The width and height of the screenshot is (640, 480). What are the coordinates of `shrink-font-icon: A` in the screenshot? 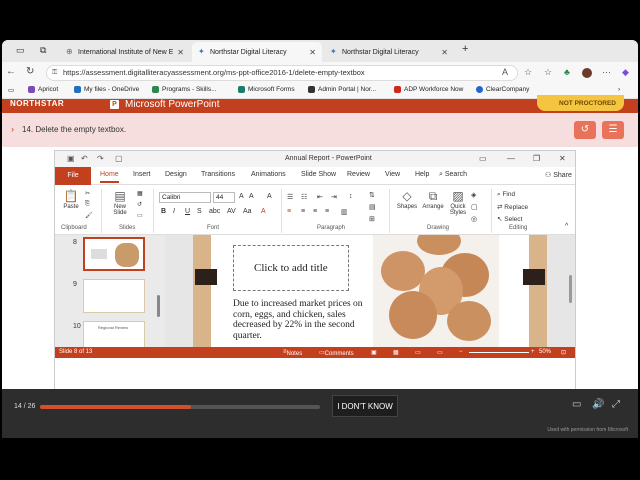 It's located at (251, 196).